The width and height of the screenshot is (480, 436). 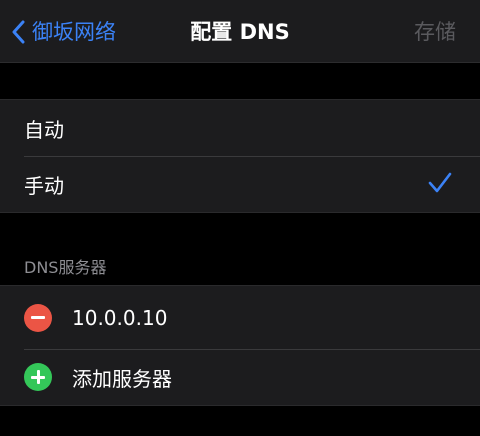 I want to click on dns-server-address: 10.0.0.10, so click(x=119, y=318).